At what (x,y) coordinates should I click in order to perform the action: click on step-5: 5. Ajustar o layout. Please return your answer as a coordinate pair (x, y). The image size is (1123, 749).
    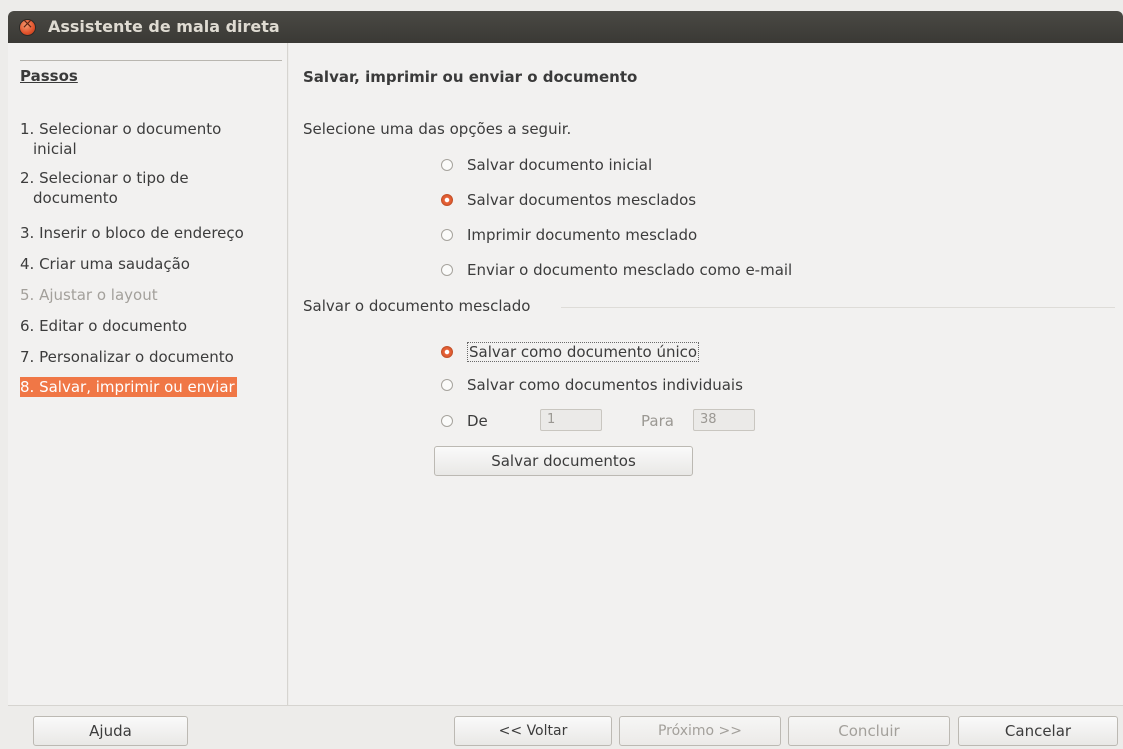
    Looking at the image, I should click on (89, 295).